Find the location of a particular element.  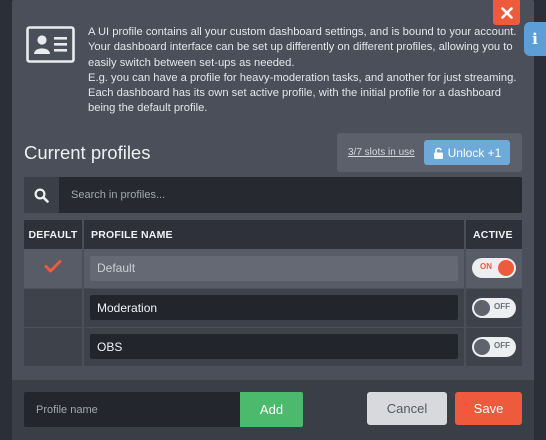

new-profile-name-input is located at coordinates (132, 409).